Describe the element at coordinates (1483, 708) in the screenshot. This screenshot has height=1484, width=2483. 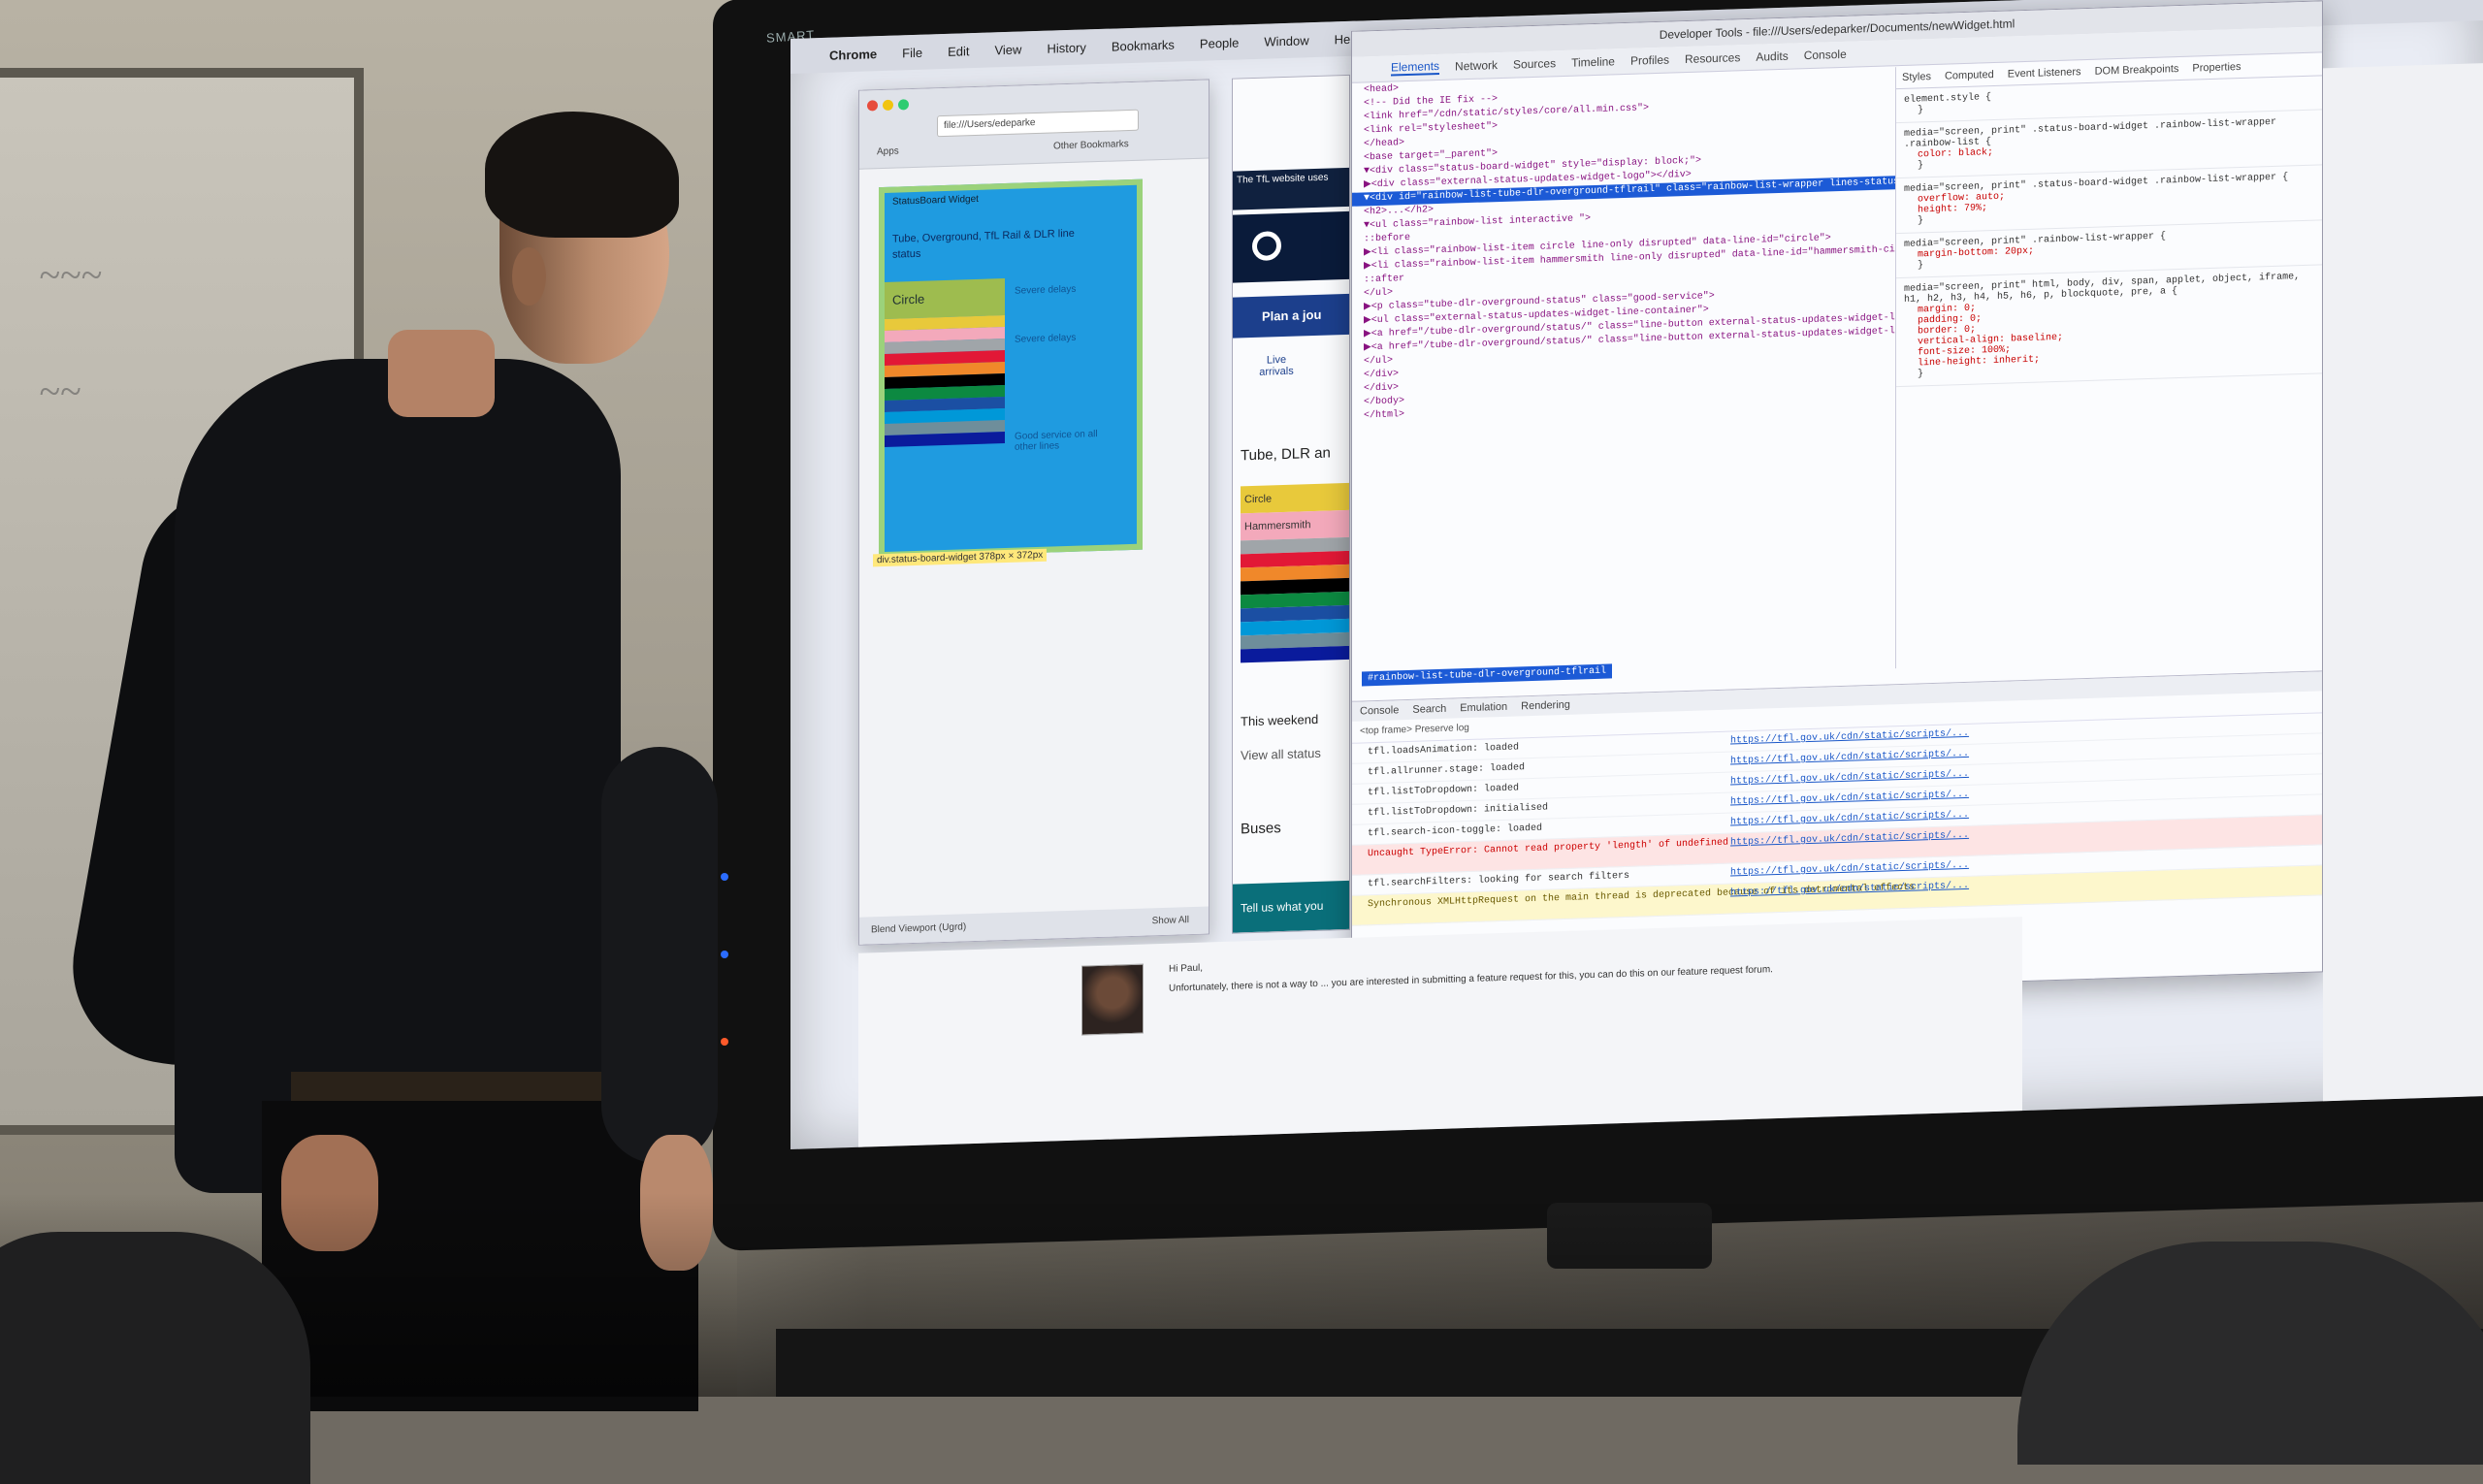
I see `console-tab: Emulation` at that location.